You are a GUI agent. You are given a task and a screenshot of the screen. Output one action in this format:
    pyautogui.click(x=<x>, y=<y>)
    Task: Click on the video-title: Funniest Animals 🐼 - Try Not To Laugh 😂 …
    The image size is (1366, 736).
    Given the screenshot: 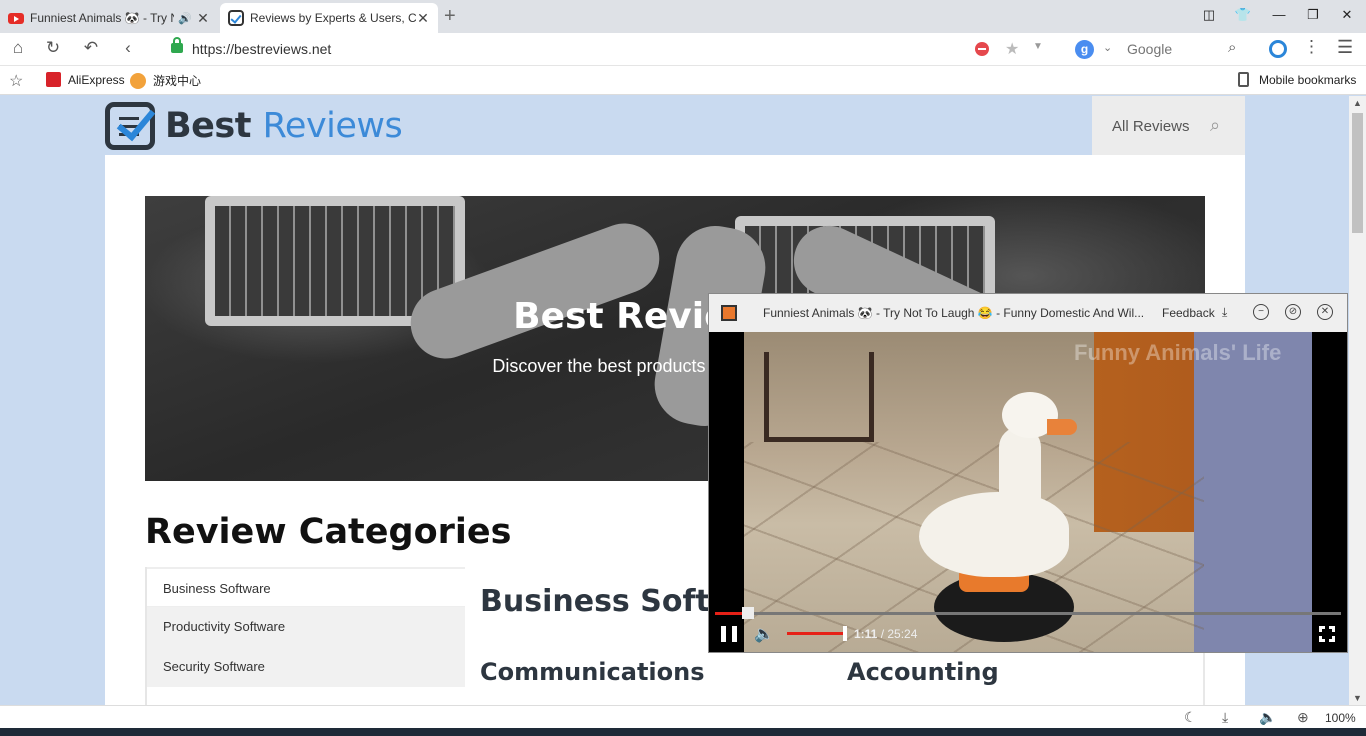 What is the action you would take?
    pyautogui.click(x=954, y=313)
    